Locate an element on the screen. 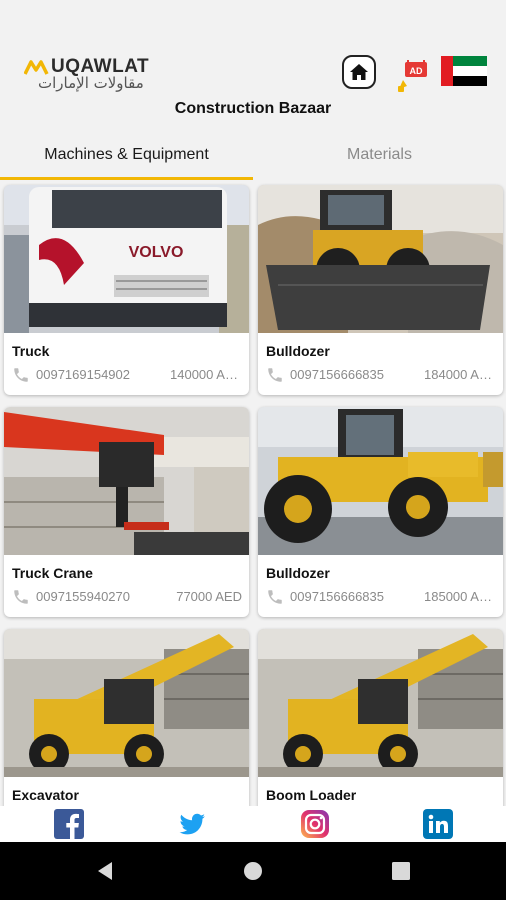 The width and height of the screenshot is (506, 900). post-ad-button: AD is located at coordinates (413, 75).